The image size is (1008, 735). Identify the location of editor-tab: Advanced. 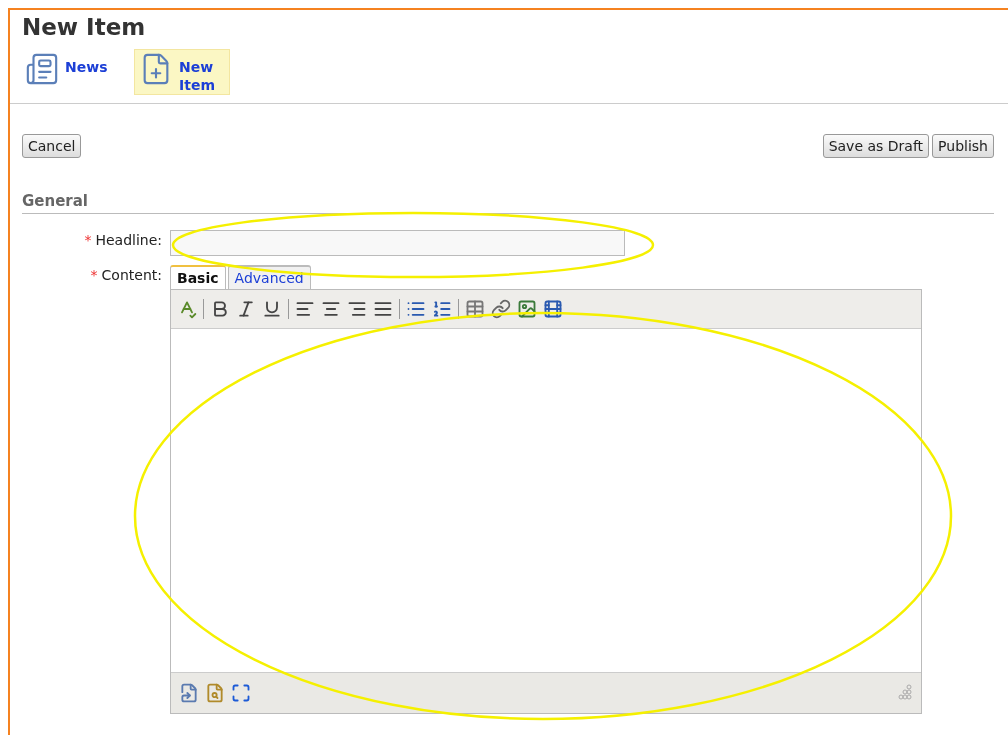
(269, 277).